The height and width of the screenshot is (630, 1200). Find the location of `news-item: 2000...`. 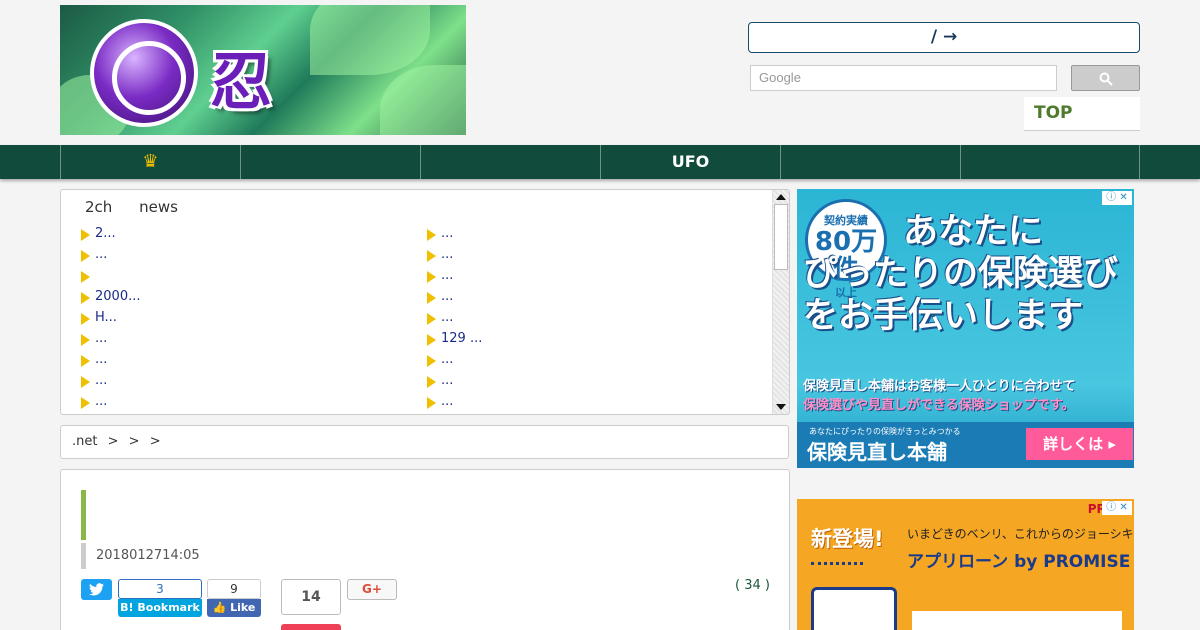

news-item: 2000... is located at coordinates (110, 297).